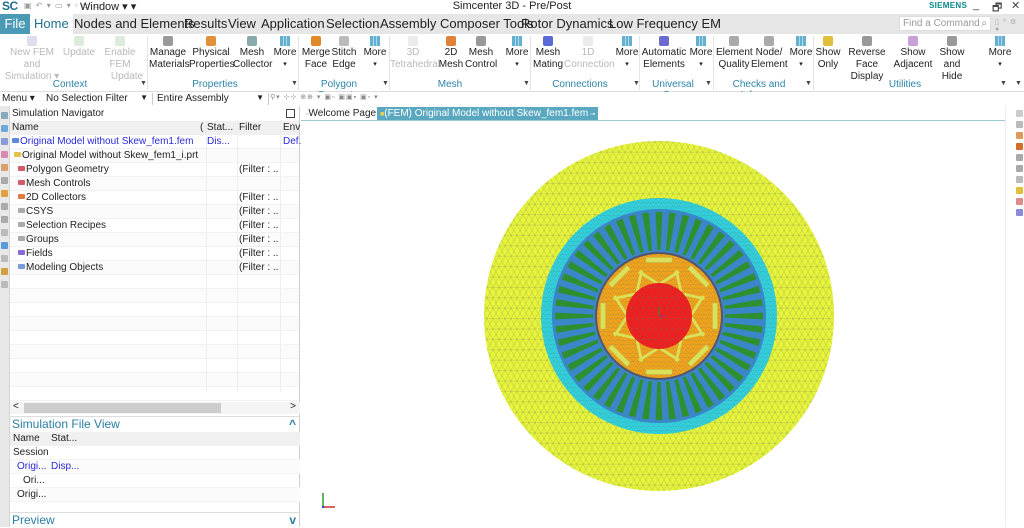 Image resolution: width=1024 pixels, height=528 pixels. I want to click on enable-fem-update-button: Enable FEM Update, so click(120, 59).